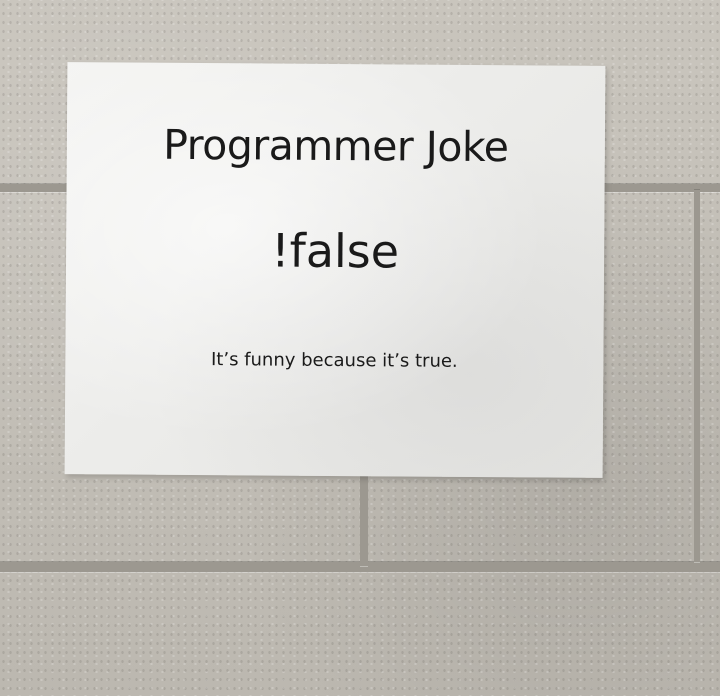 The width and height of the screenshot is (720, 696). Describe the element at coordinates (336, 146) in the screenshot. I see `sign-title: Programmer Joke` at that location.